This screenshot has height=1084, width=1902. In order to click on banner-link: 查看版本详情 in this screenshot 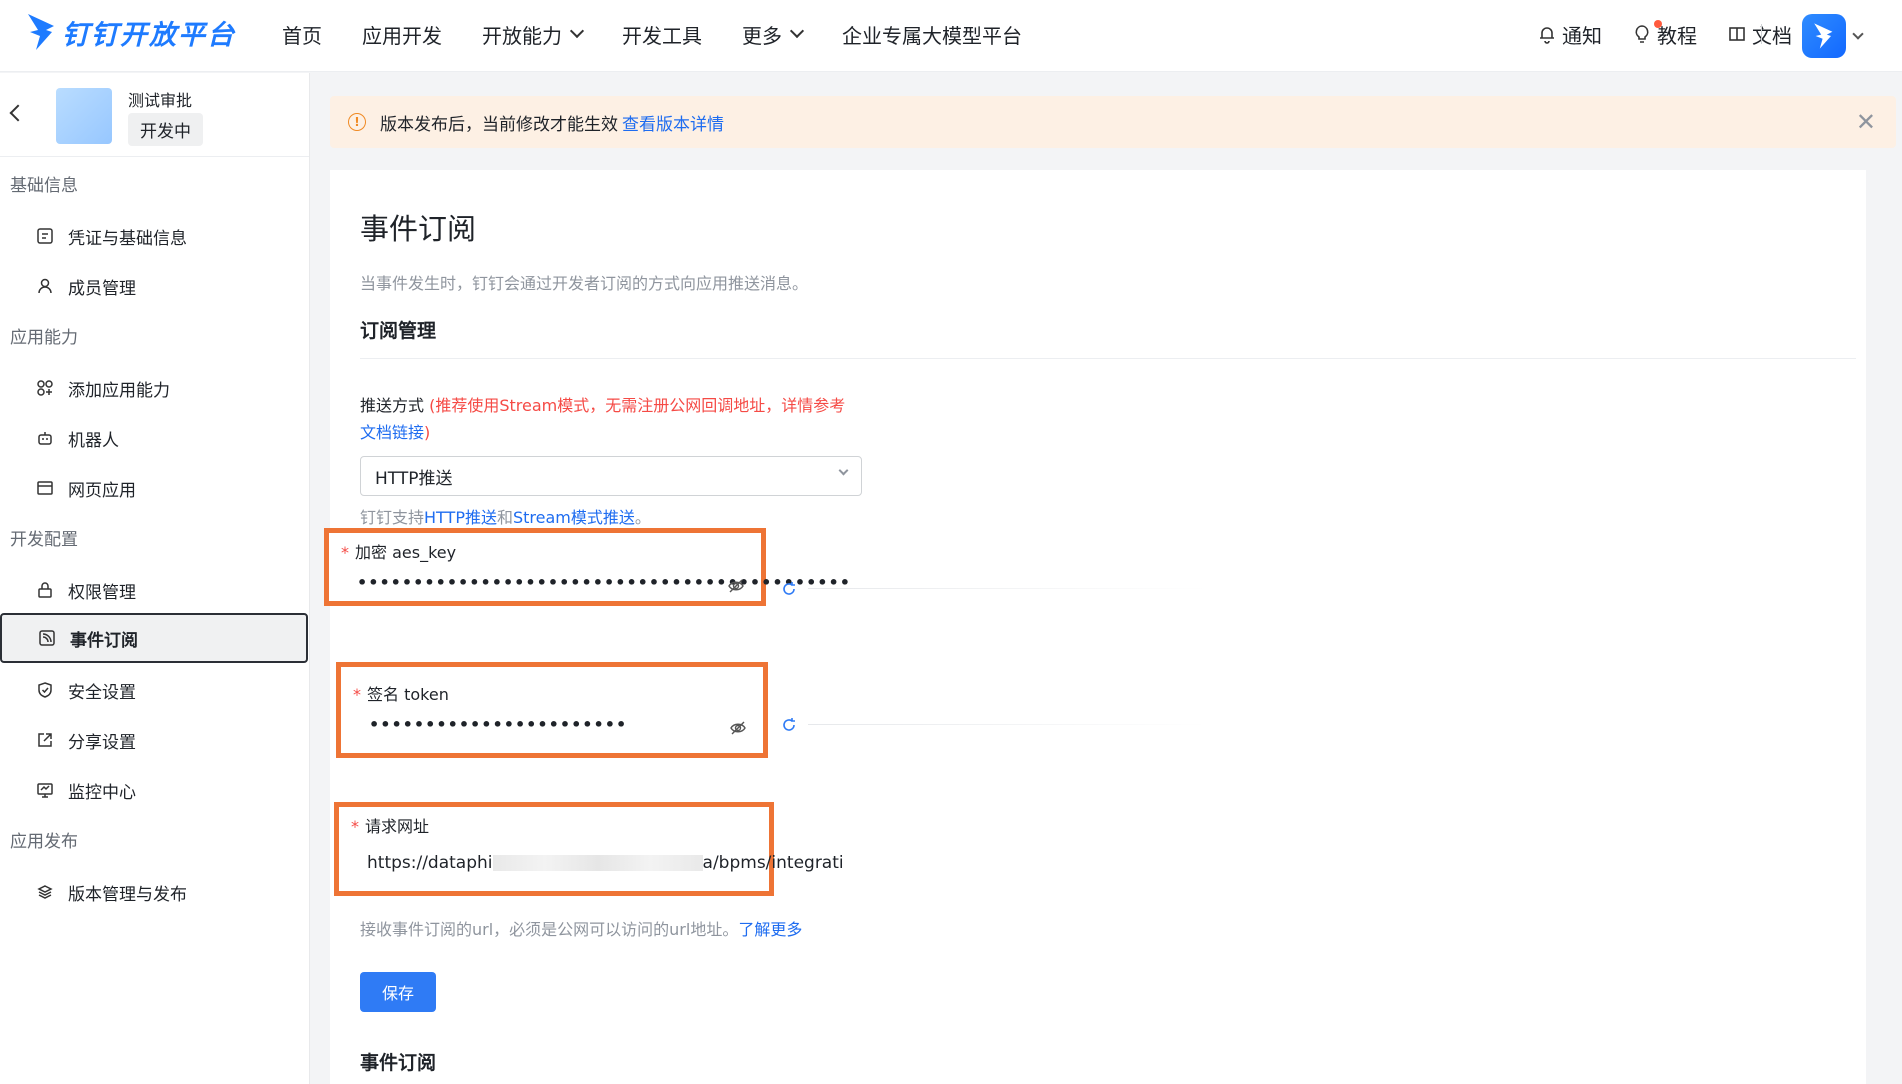, I will do `click(673, 122)`.